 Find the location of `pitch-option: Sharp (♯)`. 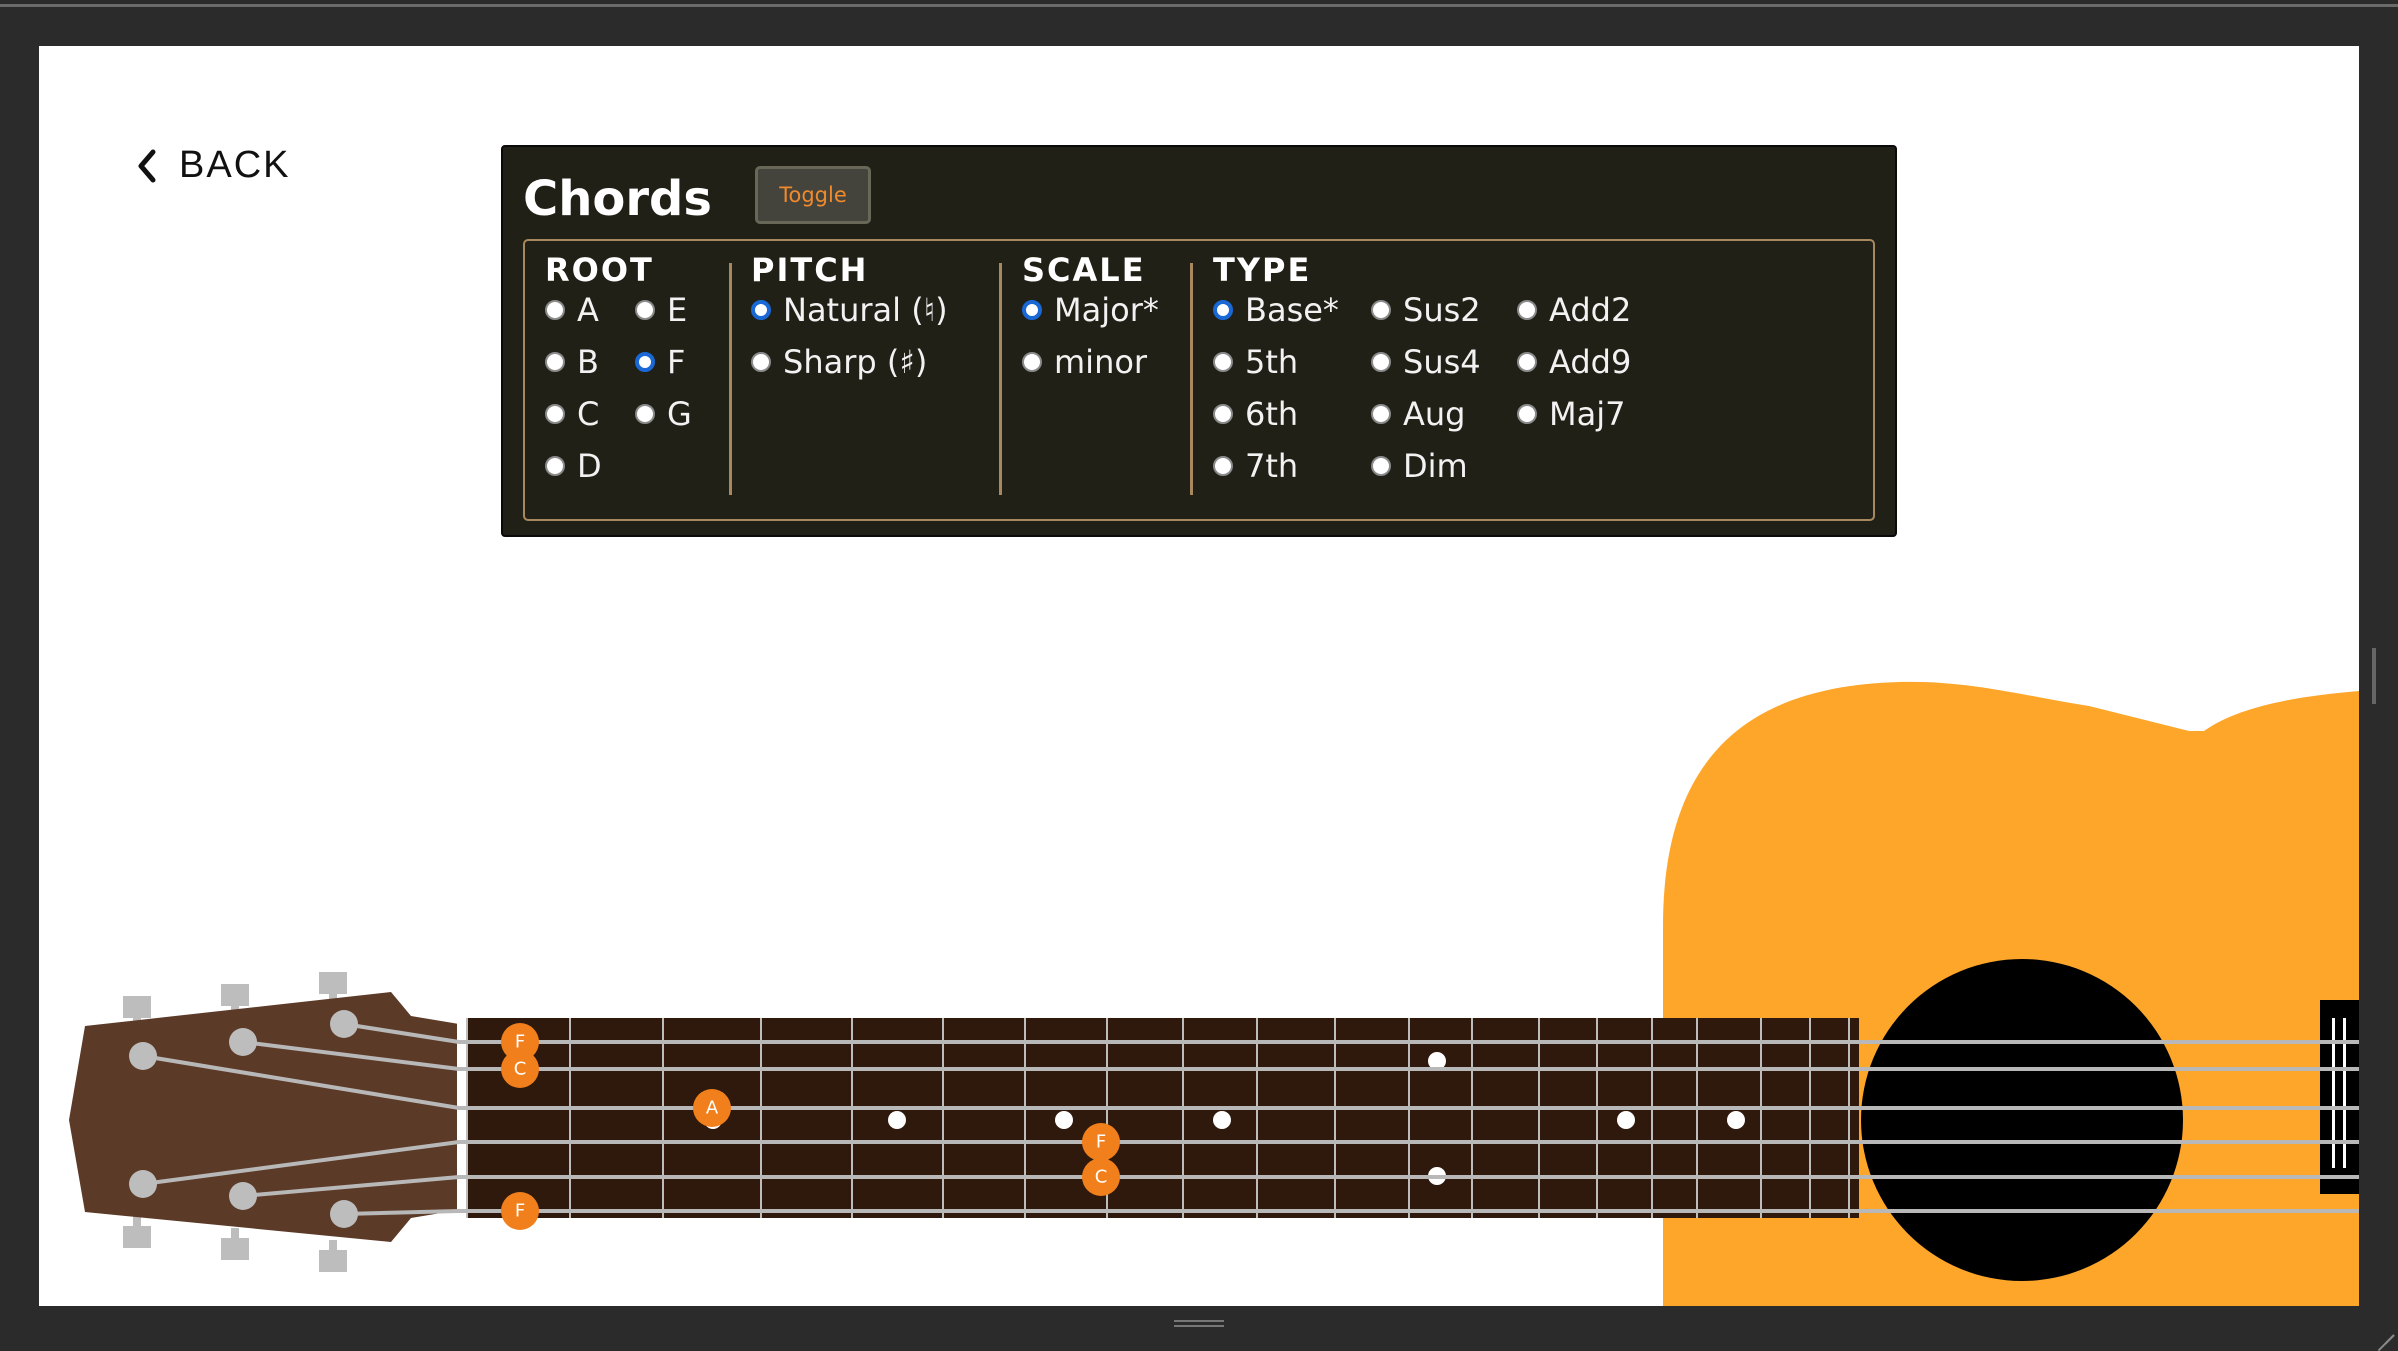

pitch-option: Sharp (♯) is located at coordinates (839, 362).